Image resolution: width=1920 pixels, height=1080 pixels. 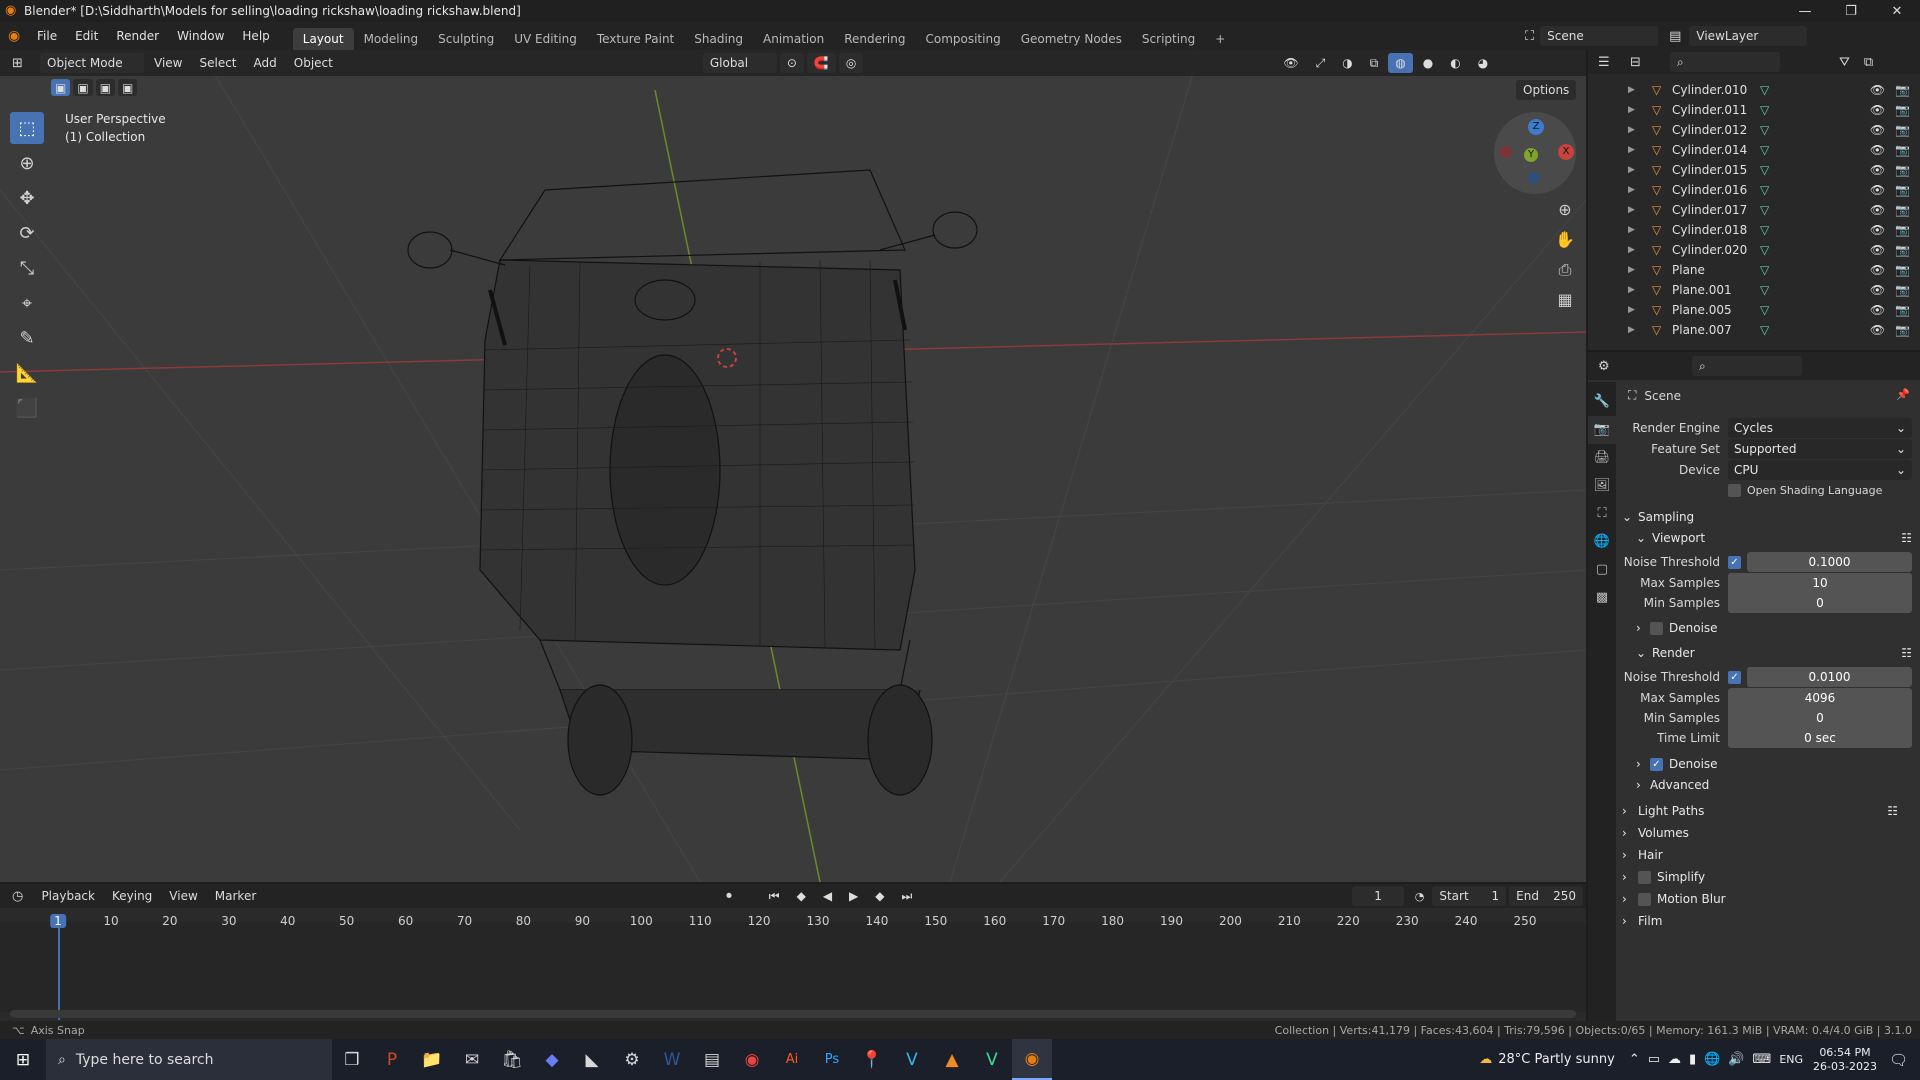 What do you see at coordinates (1736, 1059) in the screenshot?
I see `volume-icon: 🔊` at bounding box center [1736, 1059].